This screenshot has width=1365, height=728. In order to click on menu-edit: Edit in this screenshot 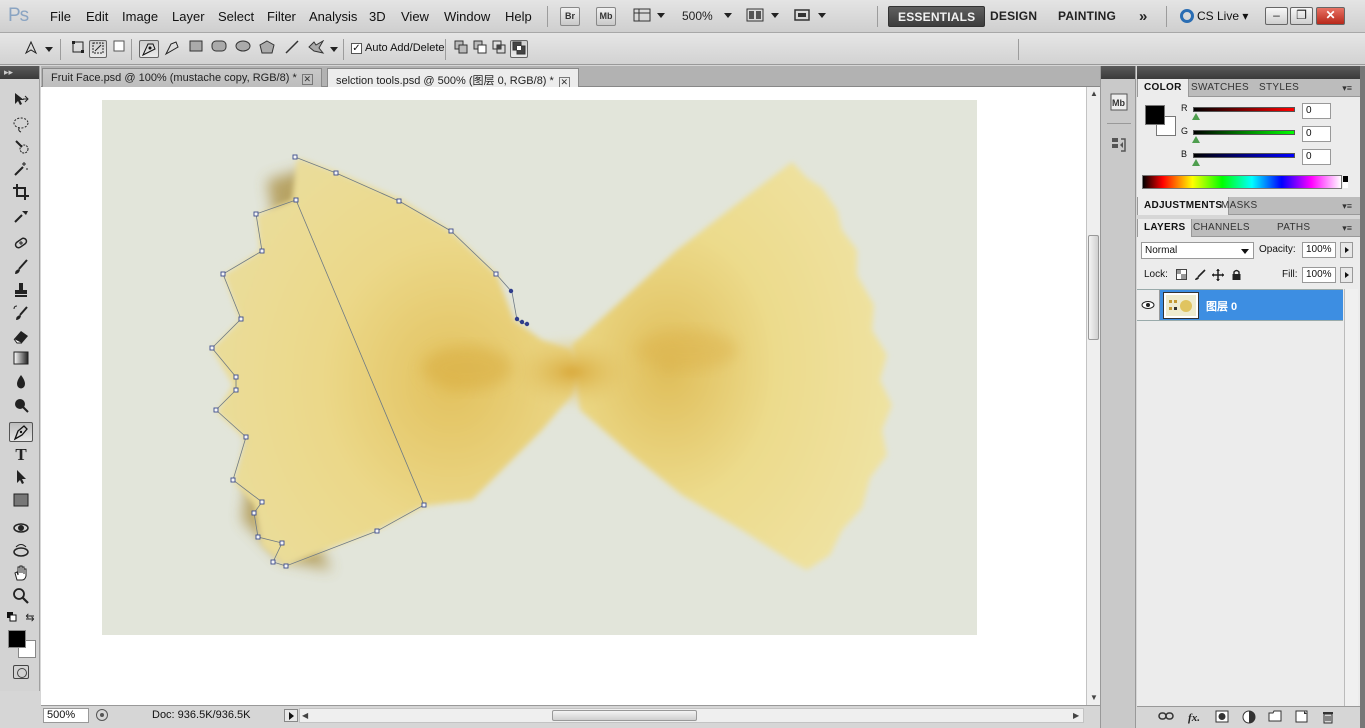, I will do `click(97, 16)`.